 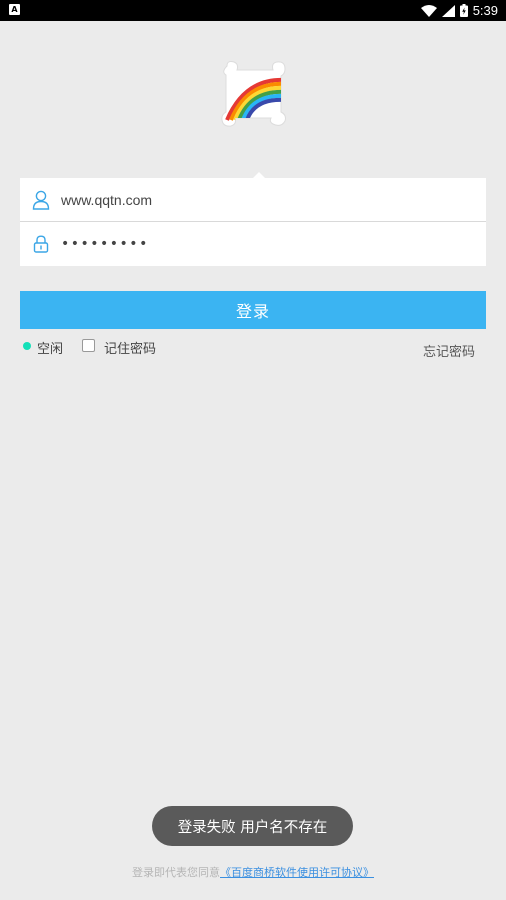 I want to click on lock-icon, so click(x=41, y=244).